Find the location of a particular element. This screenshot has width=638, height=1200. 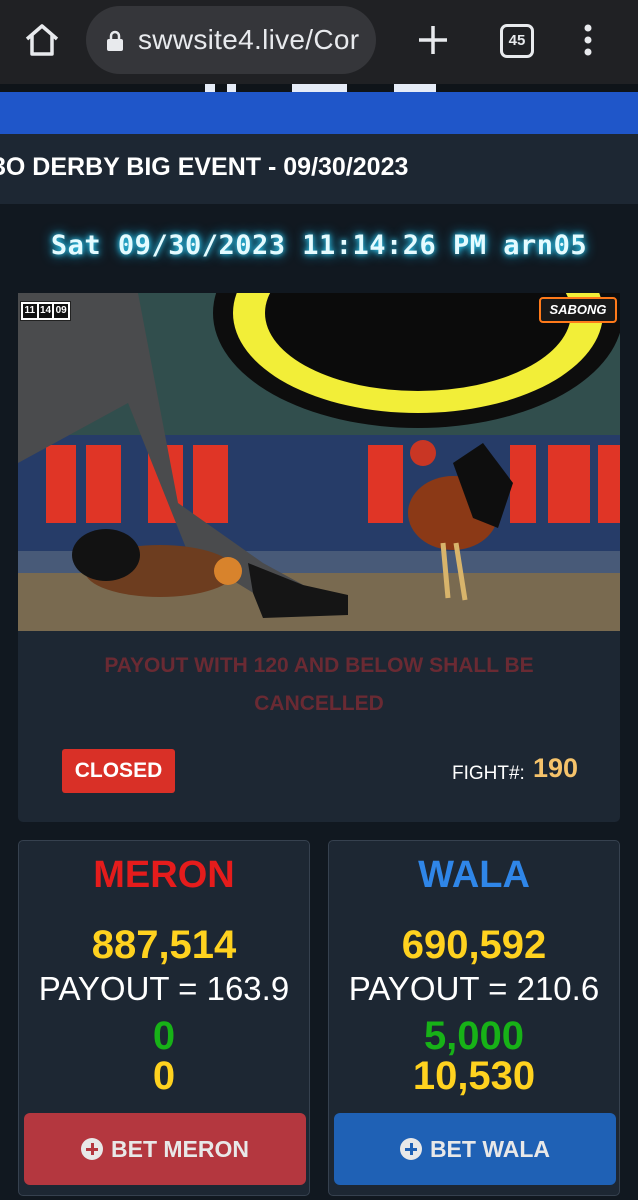

home-button is located at coordinates (42, 40).